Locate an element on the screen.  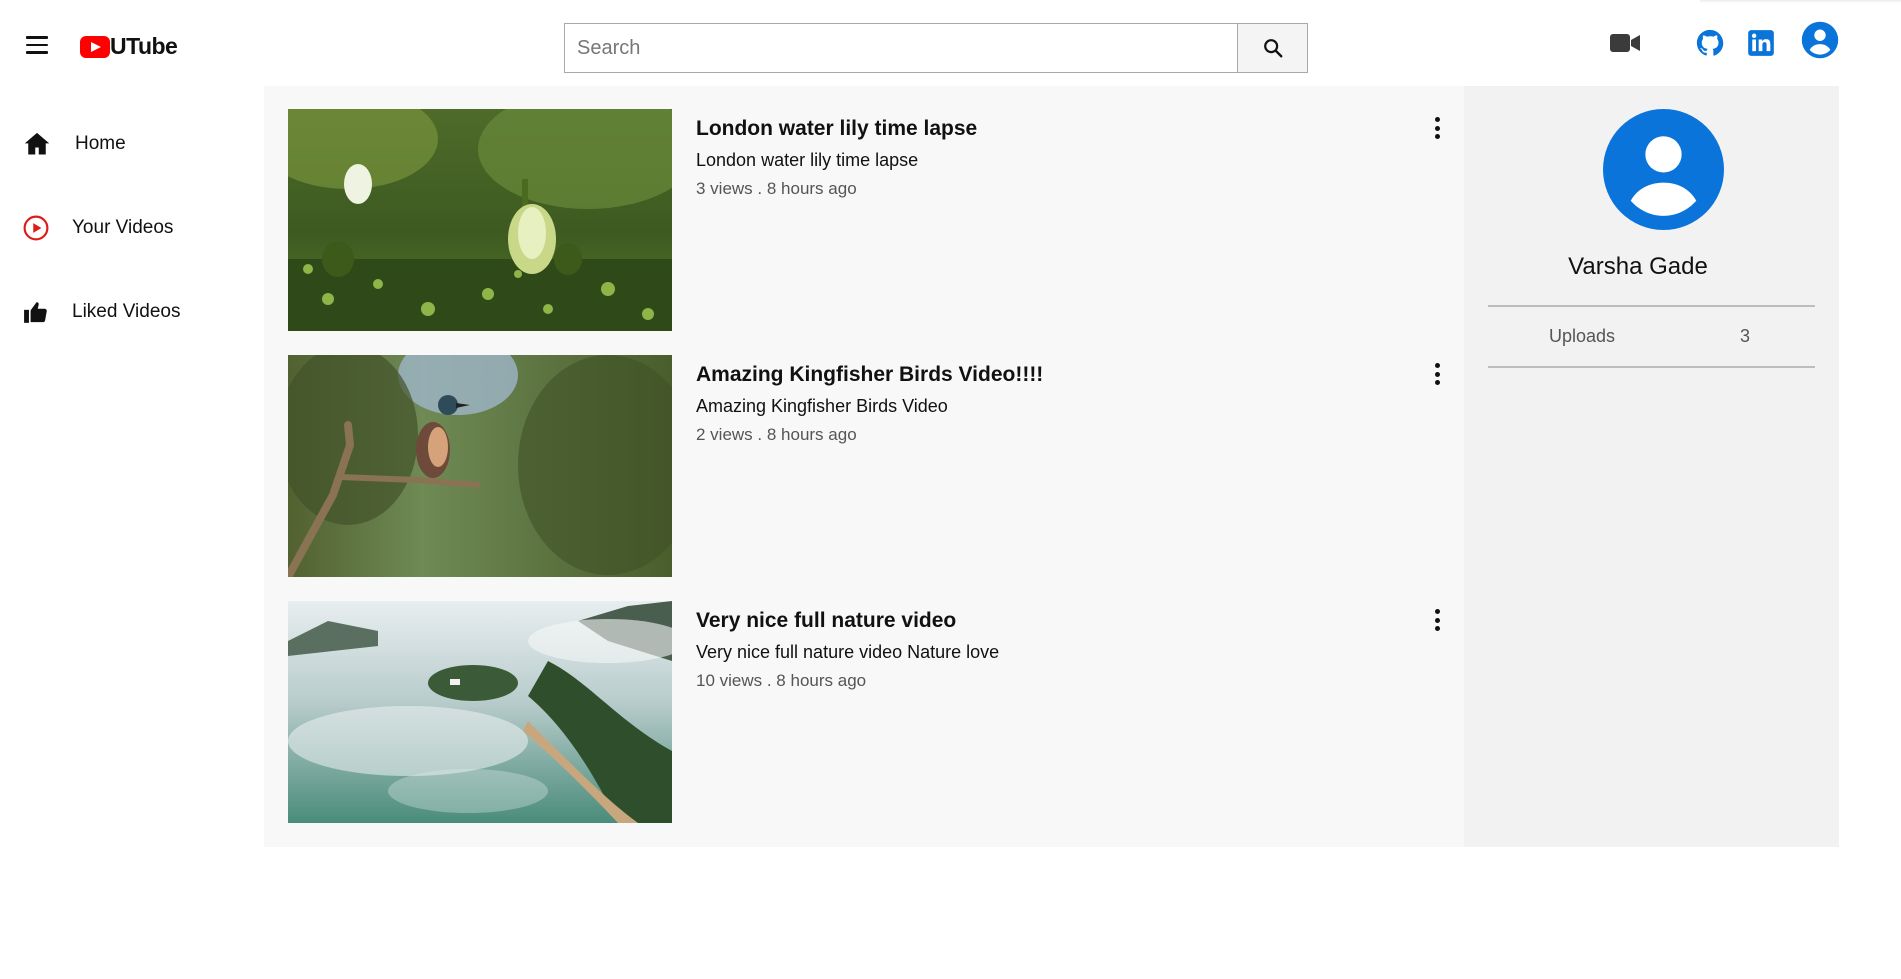
uploads-count: 3 is located at coordinates (1745, 336).